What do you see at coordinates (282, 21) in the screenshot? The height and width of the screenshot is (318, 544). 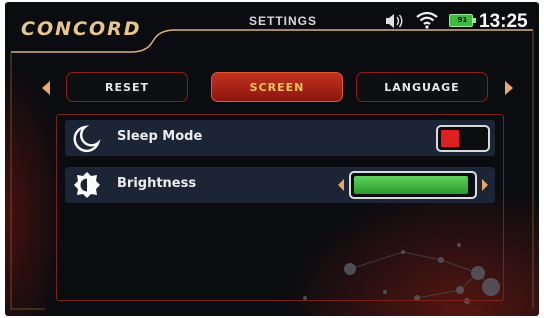 I see `page-title: SETTINGS` at bounding box center [282, 21].